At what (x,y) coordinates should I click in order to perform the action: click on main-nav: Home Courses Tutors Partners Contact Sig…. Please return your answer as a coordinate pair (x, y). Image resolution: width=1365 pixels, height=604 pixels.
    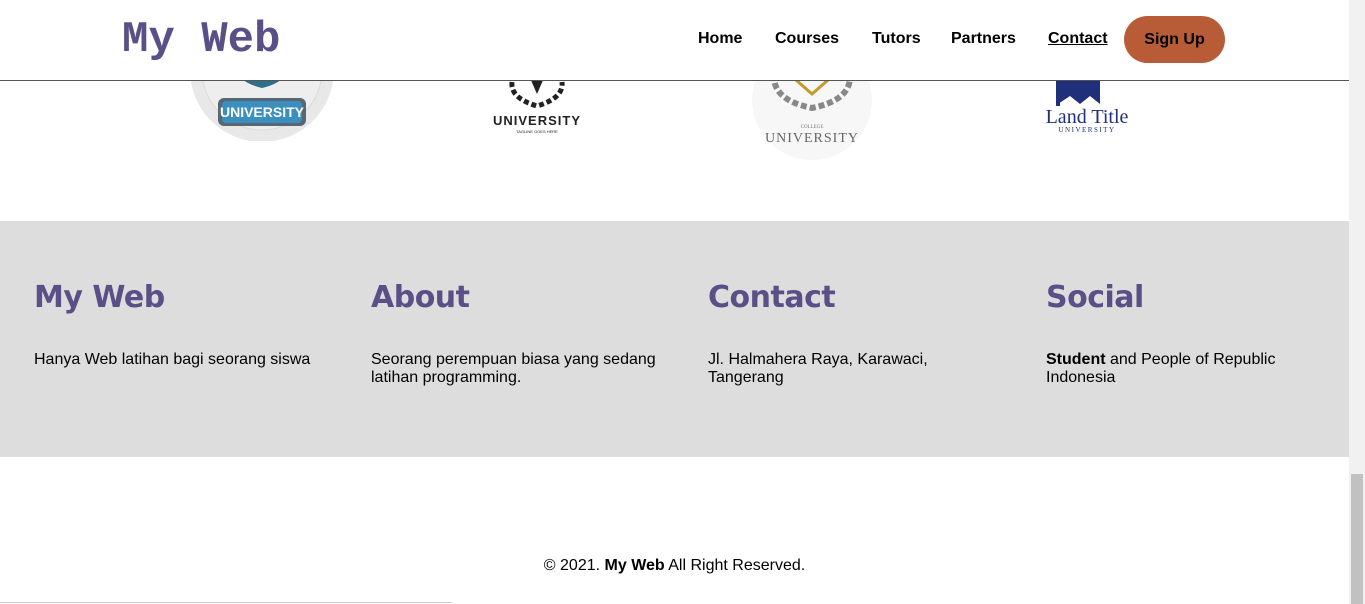
    Looking at the image, I should click on (674, 39).